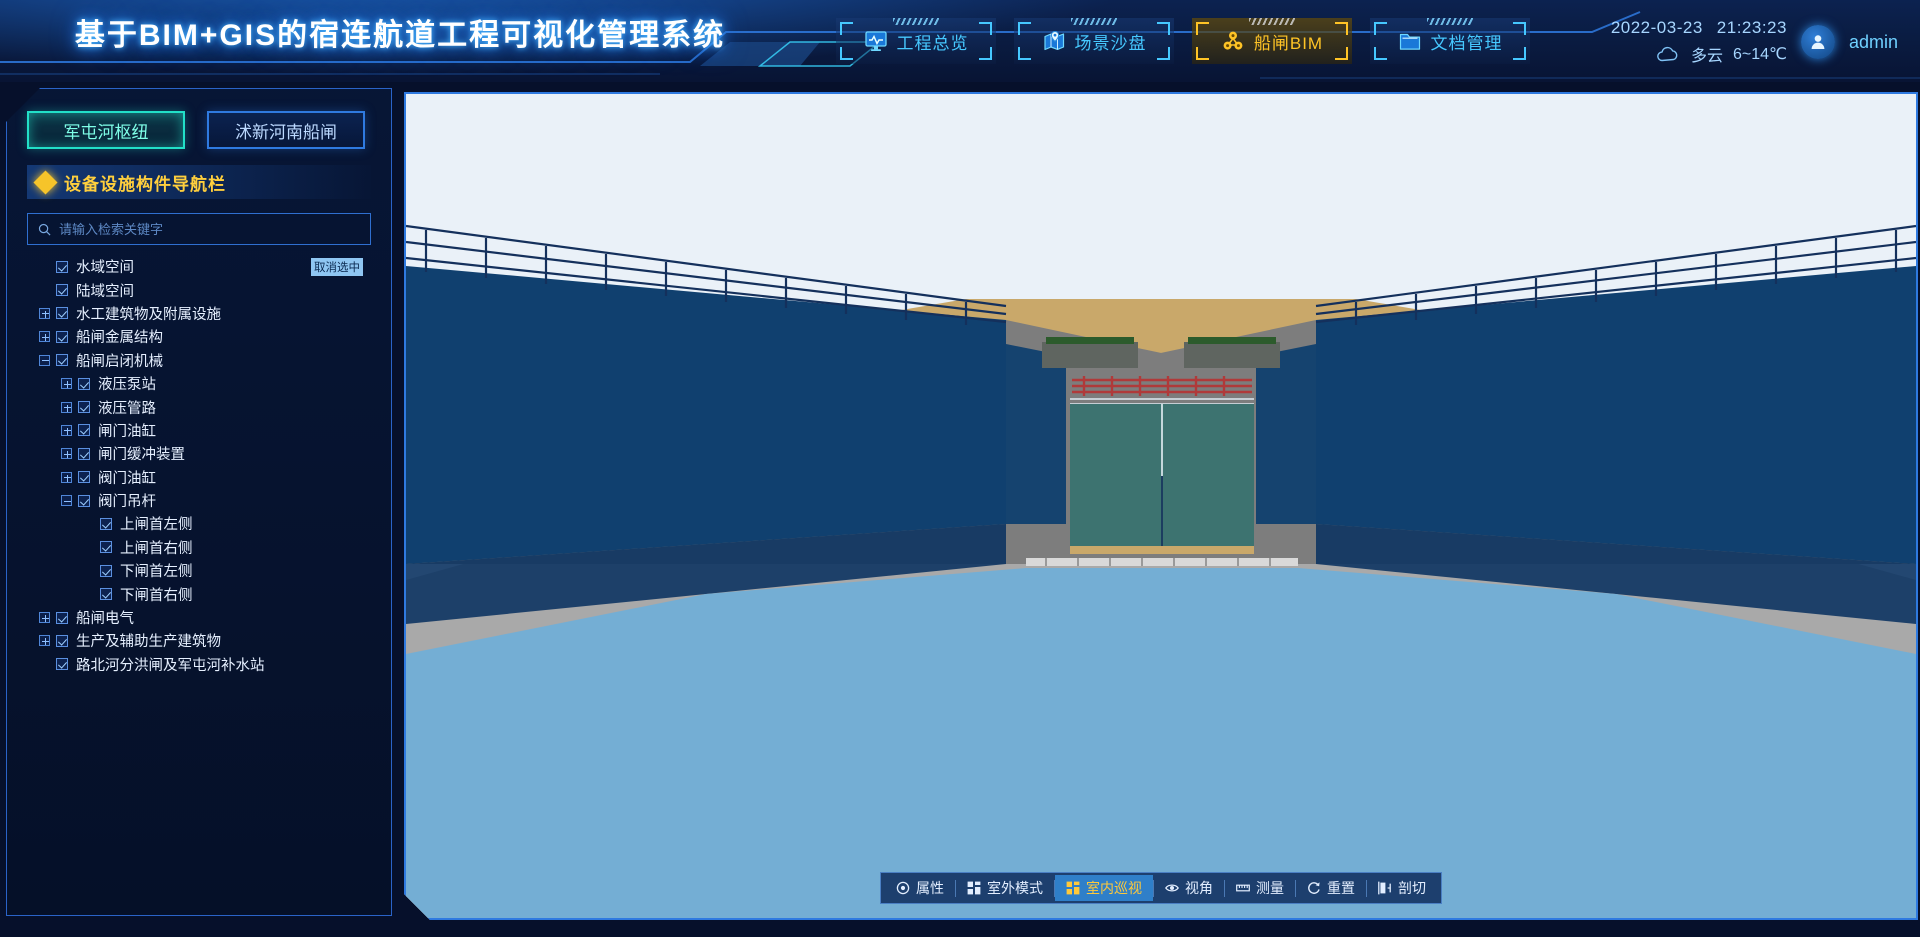 Image resolution: width=1920 pixels, height=937 pixels. I want to click on tree-item: 生产及辅助生产建筑物, so click(199, 640).